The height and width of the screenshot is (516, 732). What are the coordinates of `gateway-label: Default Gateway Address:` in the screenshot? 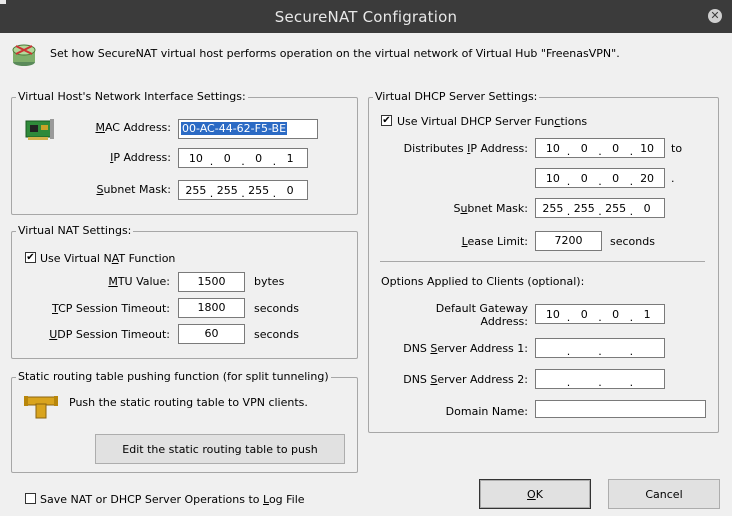 It's located at (454, 315).